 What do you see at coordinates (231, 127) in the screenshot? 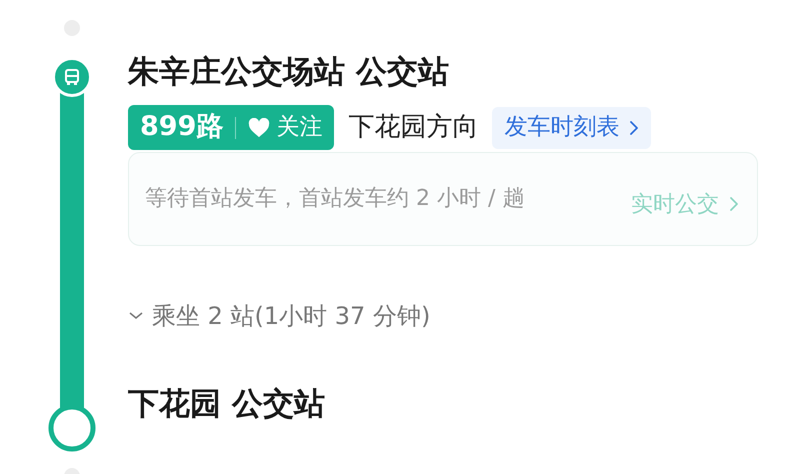
I see `route-badge: 899路 关注` at bounding box center [231, 127].